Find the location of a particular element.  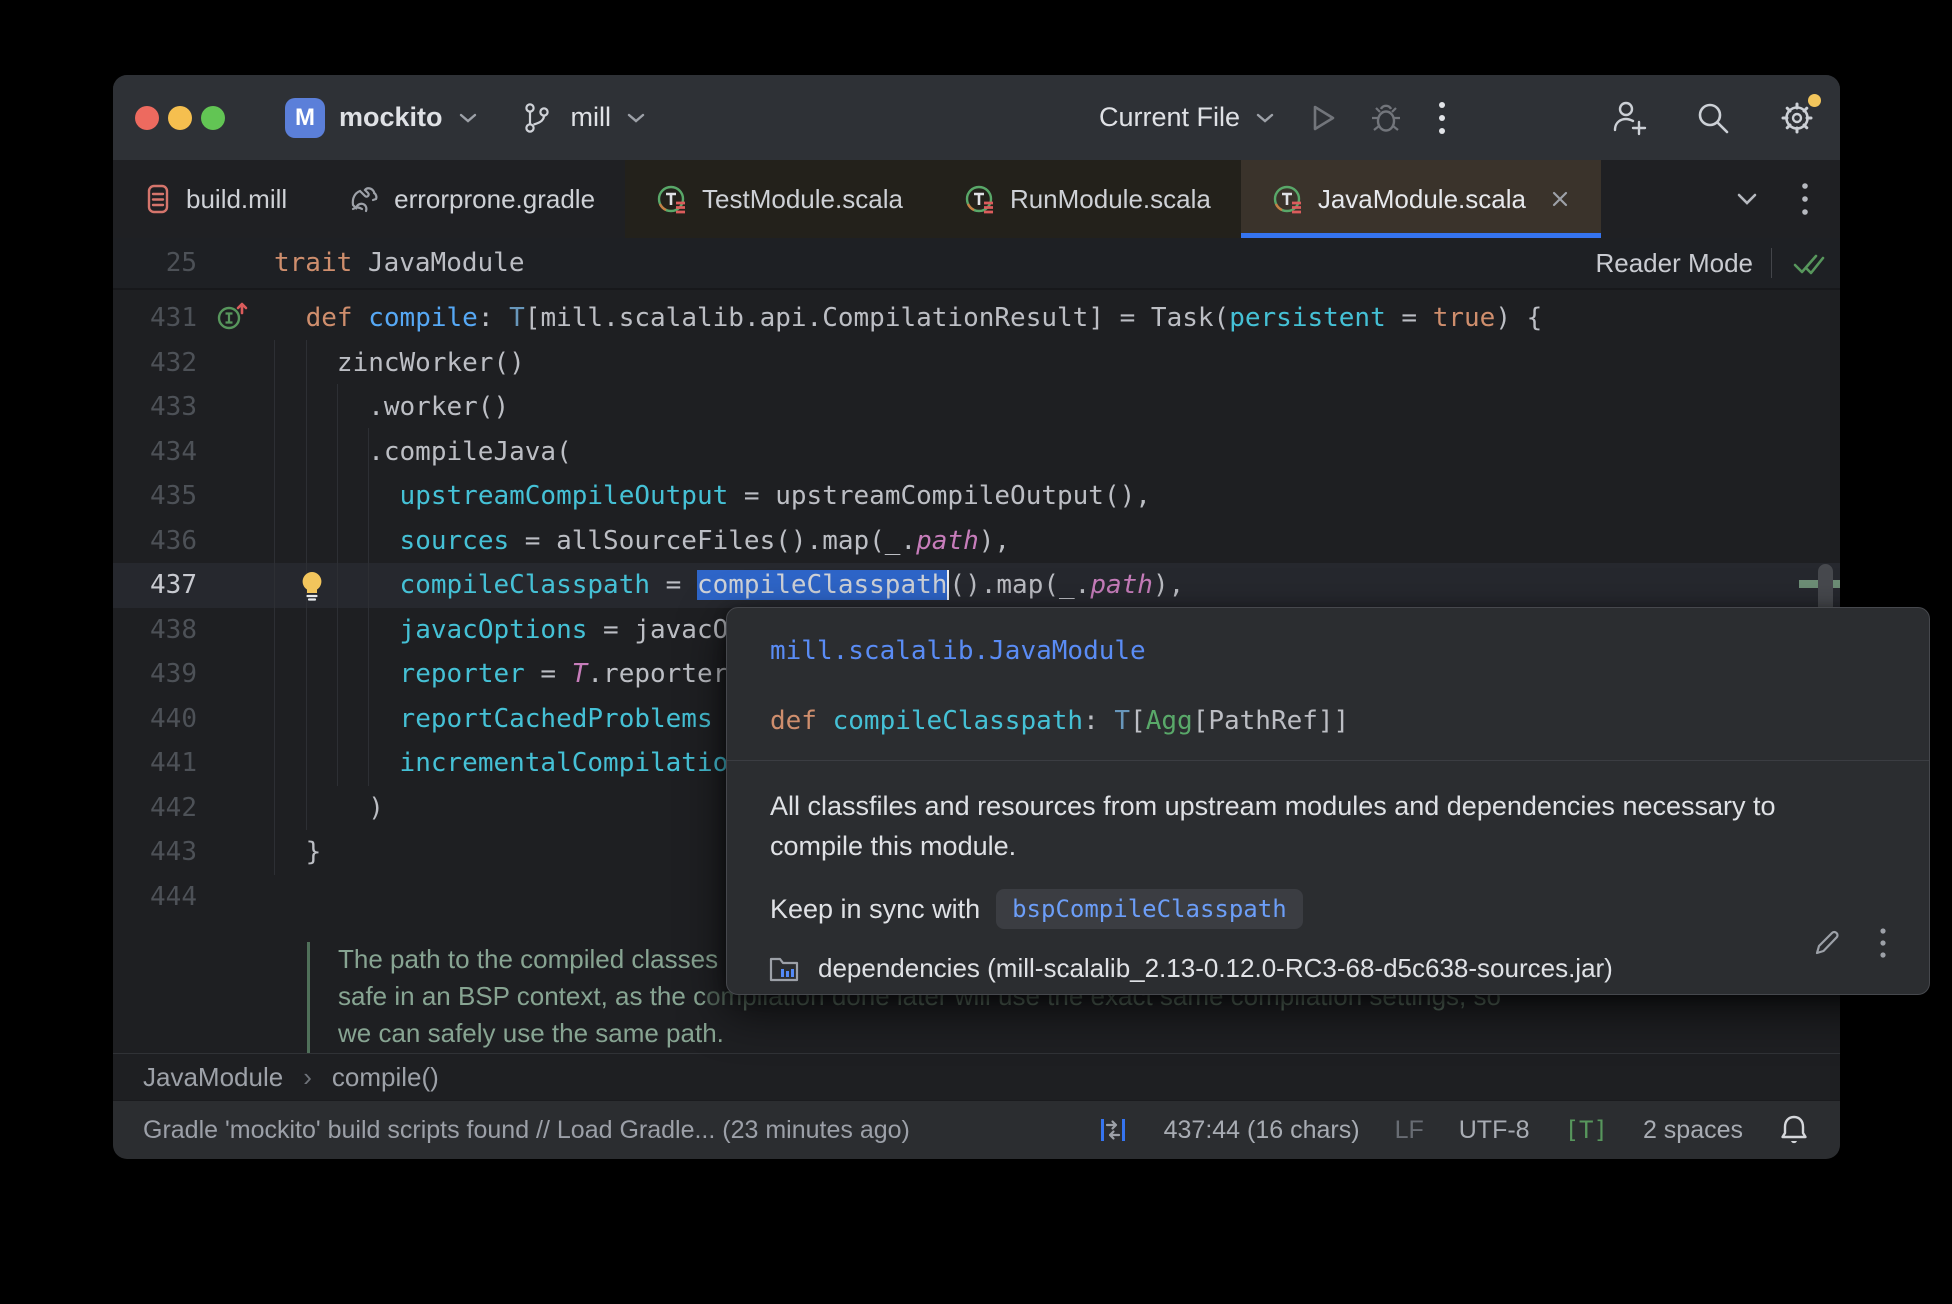

window-controls is located at coordinates (180, 117).